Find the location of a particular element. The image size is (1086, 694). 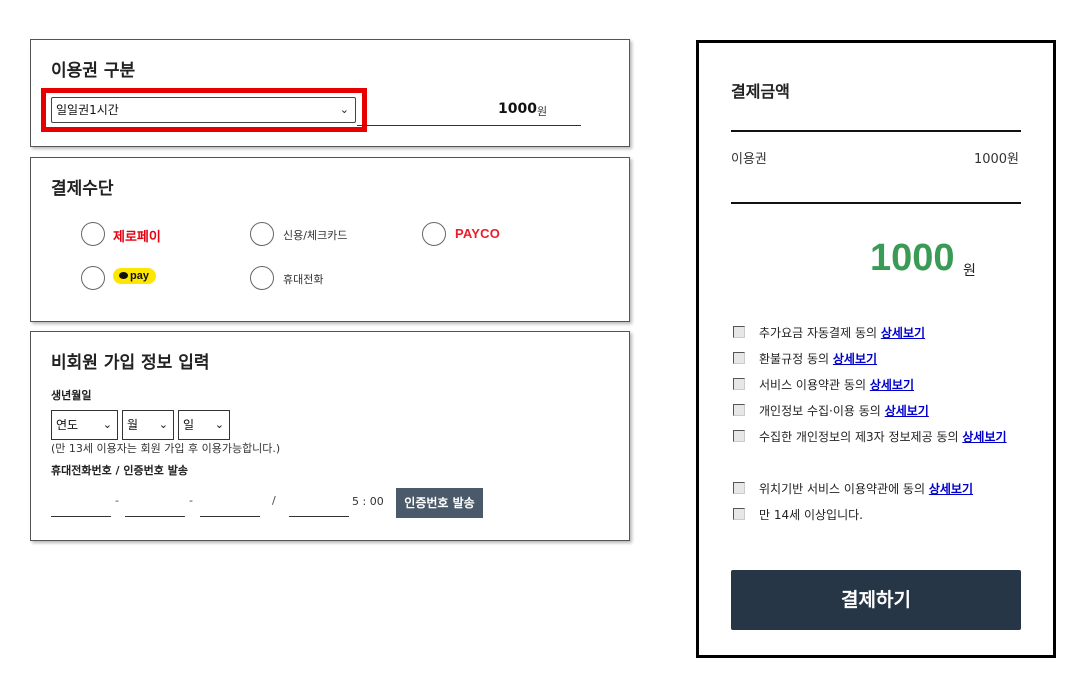

ticket-type-title: 이용권 구분 is located at coordinates (93, 71).